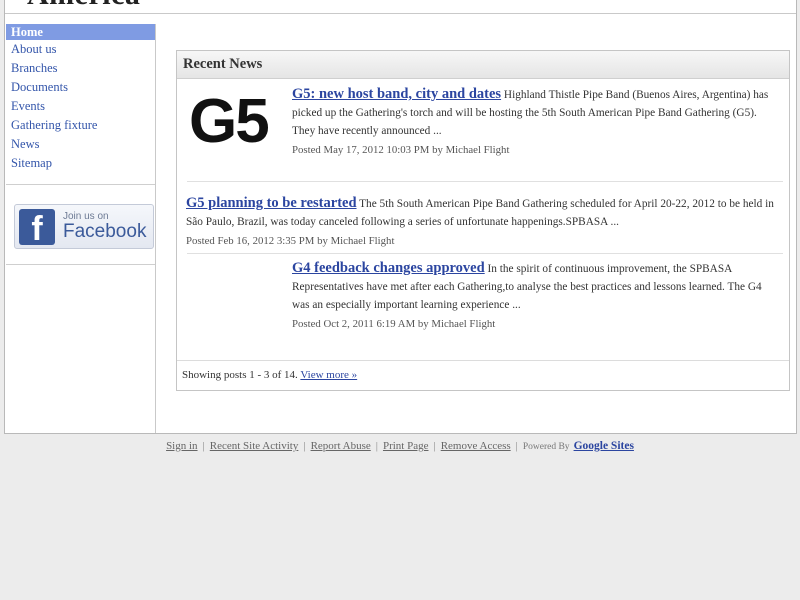 This screenshot has width=800, height=600. Describe the element at coordinates (80, 106) in the screenshot. I see `sidebar-item-events: Events` at that location.